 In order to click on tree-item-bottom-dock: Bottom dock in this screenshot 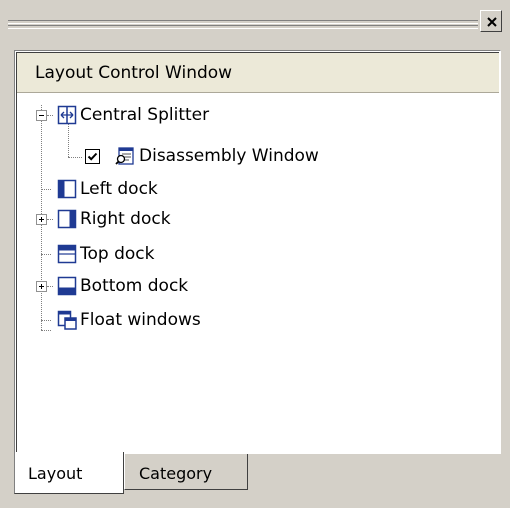, I will do `click(134, 286)`.